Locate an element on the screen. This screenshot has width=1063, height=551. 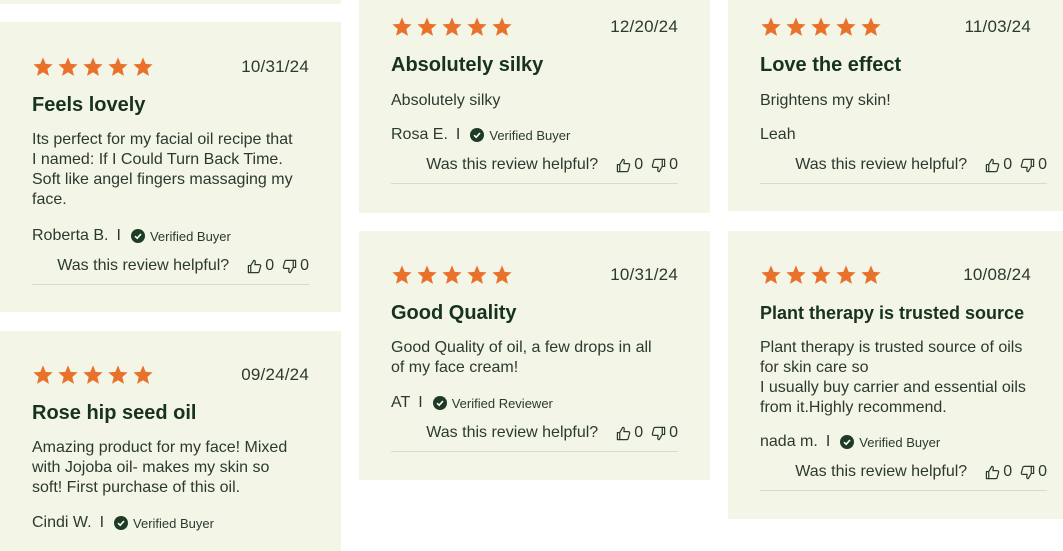
review-body-line: Brightens my skin! is located at coordinates (825, 100).